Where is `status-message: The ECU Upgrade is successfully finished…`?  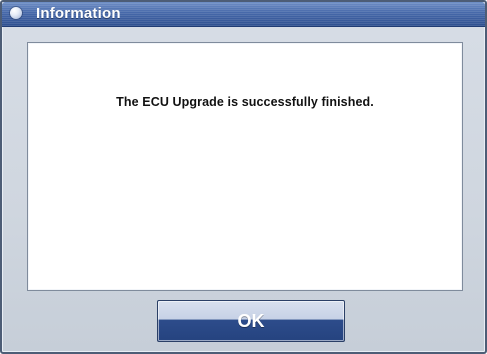
status-message: The ECU Upgrade is successfully finished… is located at coordinates (245, 102).